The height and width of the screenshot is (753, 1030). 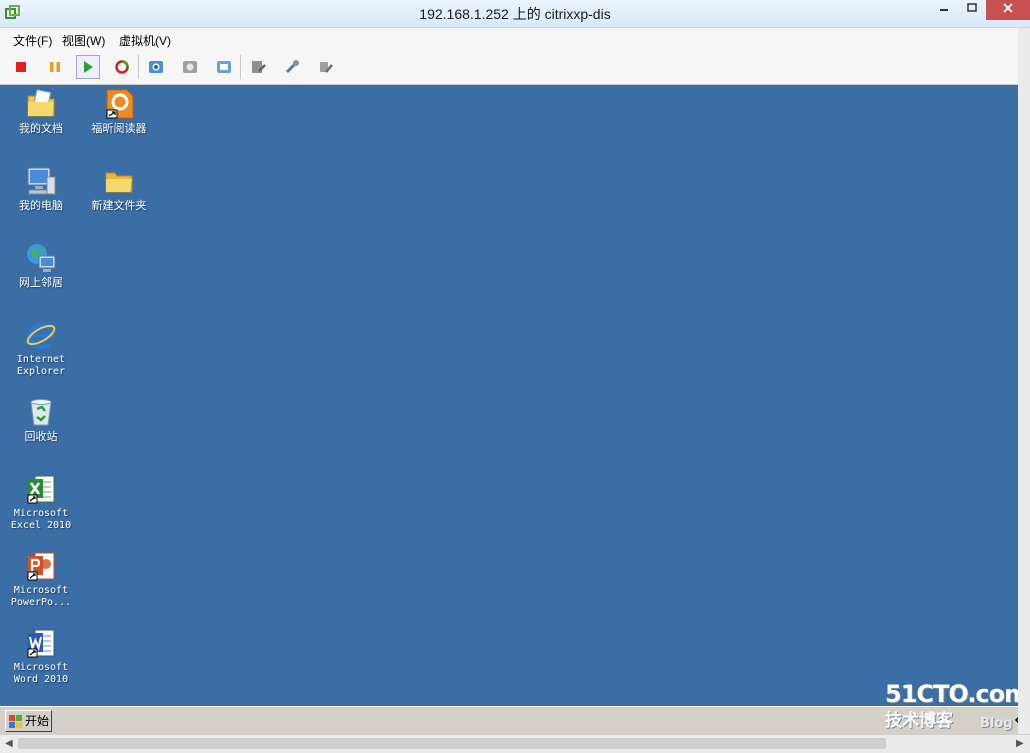 I want to click on stop-icon, so click(x=21, y=67).